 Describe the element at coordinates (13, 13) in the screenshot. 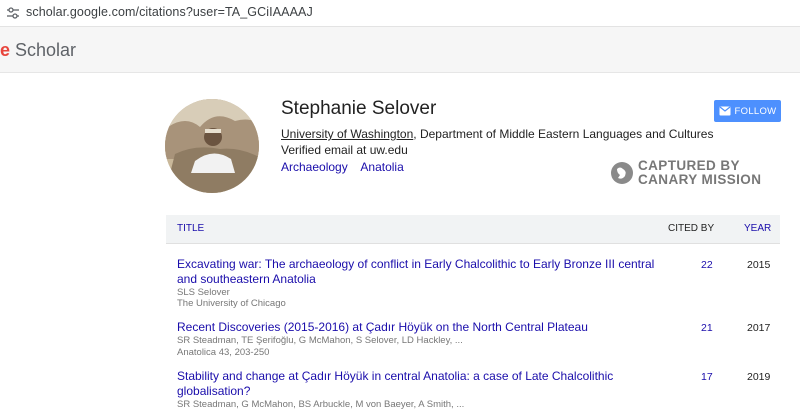

I see `site-settings-icon` at that location.